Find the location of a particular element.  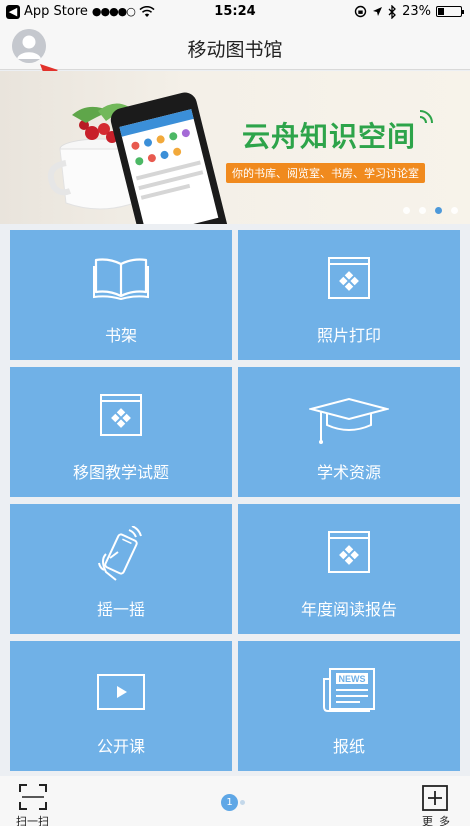

bottom-bar: 扫一扫 1 更多 is located at coordinates (235, 801).